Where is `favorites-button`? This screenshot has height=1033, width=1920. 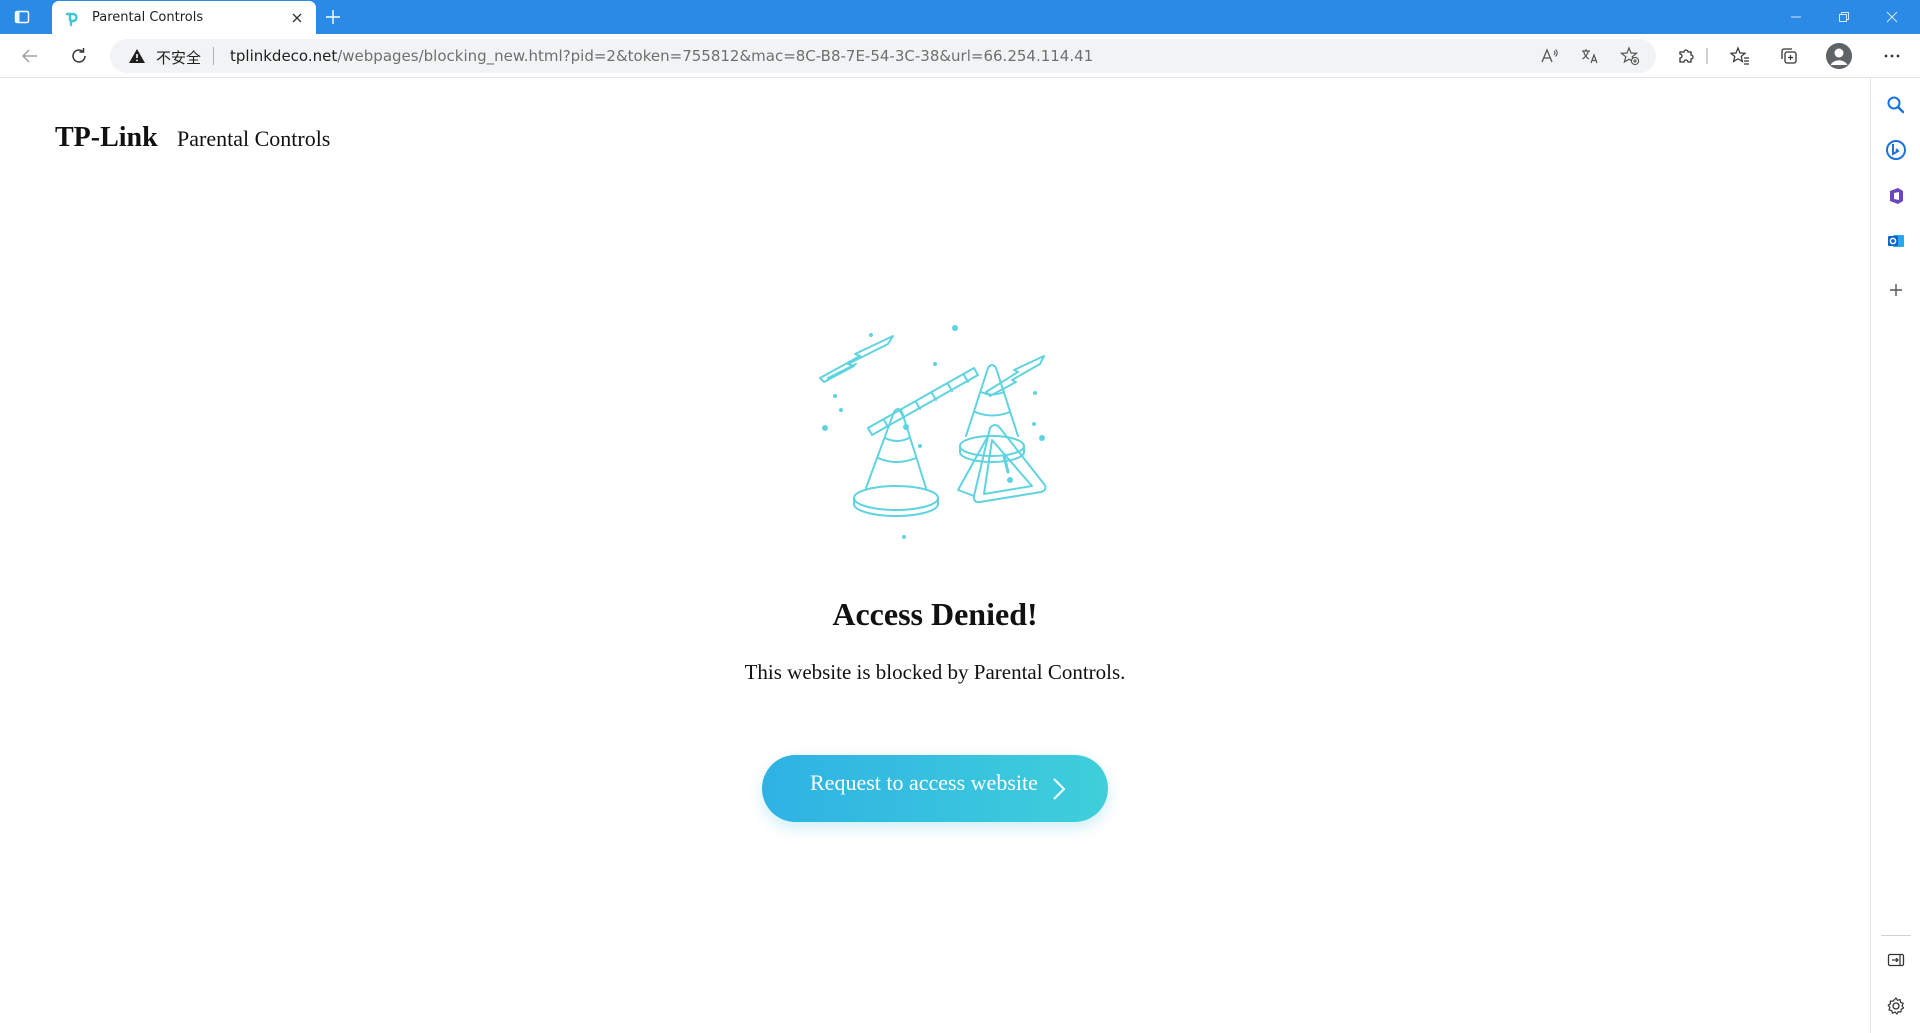
favorites-button is located at coordinates (1740, 56).